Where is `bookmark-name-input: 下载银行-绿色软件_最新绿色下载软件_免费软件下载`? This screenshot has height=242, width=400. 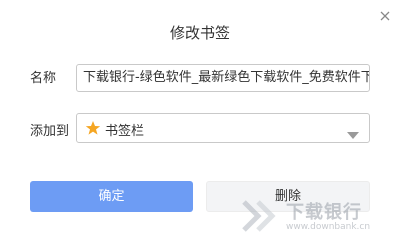 bookmark-name-input: 下载银行-绿色软件_最新绿色下载软件_免费软件下载 is located at coordinates (223, 78).